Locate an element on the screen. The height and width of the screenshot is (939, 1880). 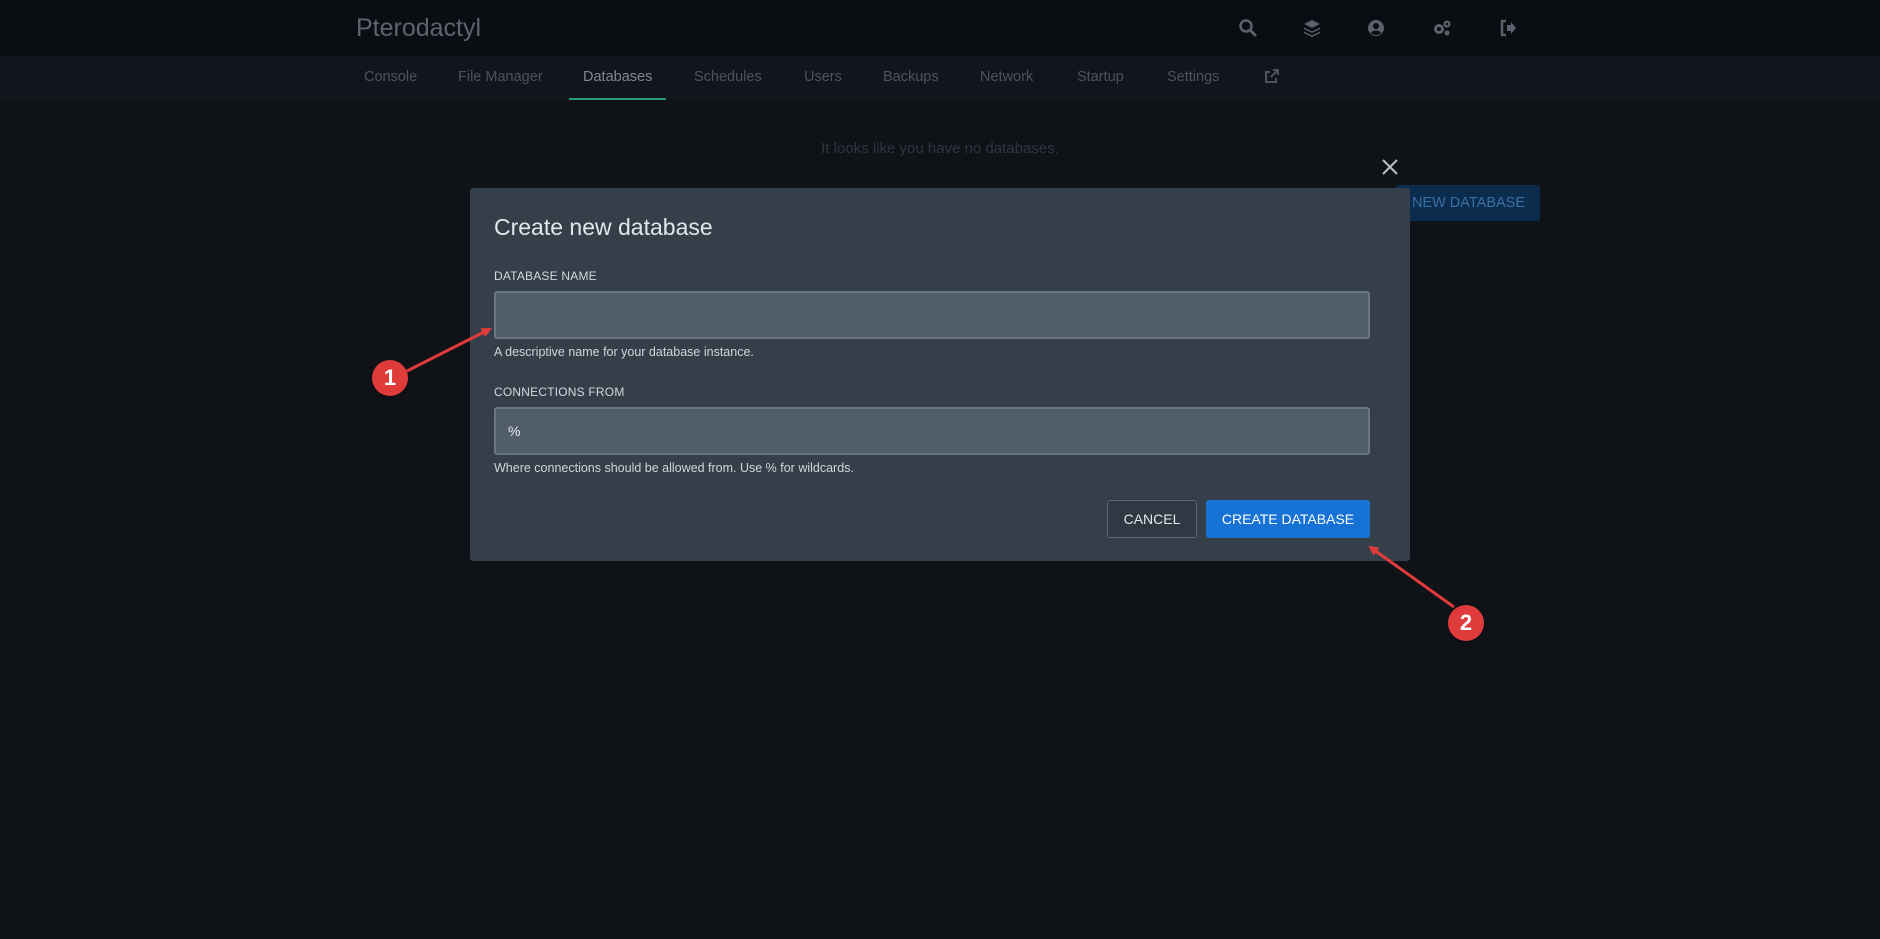
tab-databases: Databases is located at coordinates (618, 78).